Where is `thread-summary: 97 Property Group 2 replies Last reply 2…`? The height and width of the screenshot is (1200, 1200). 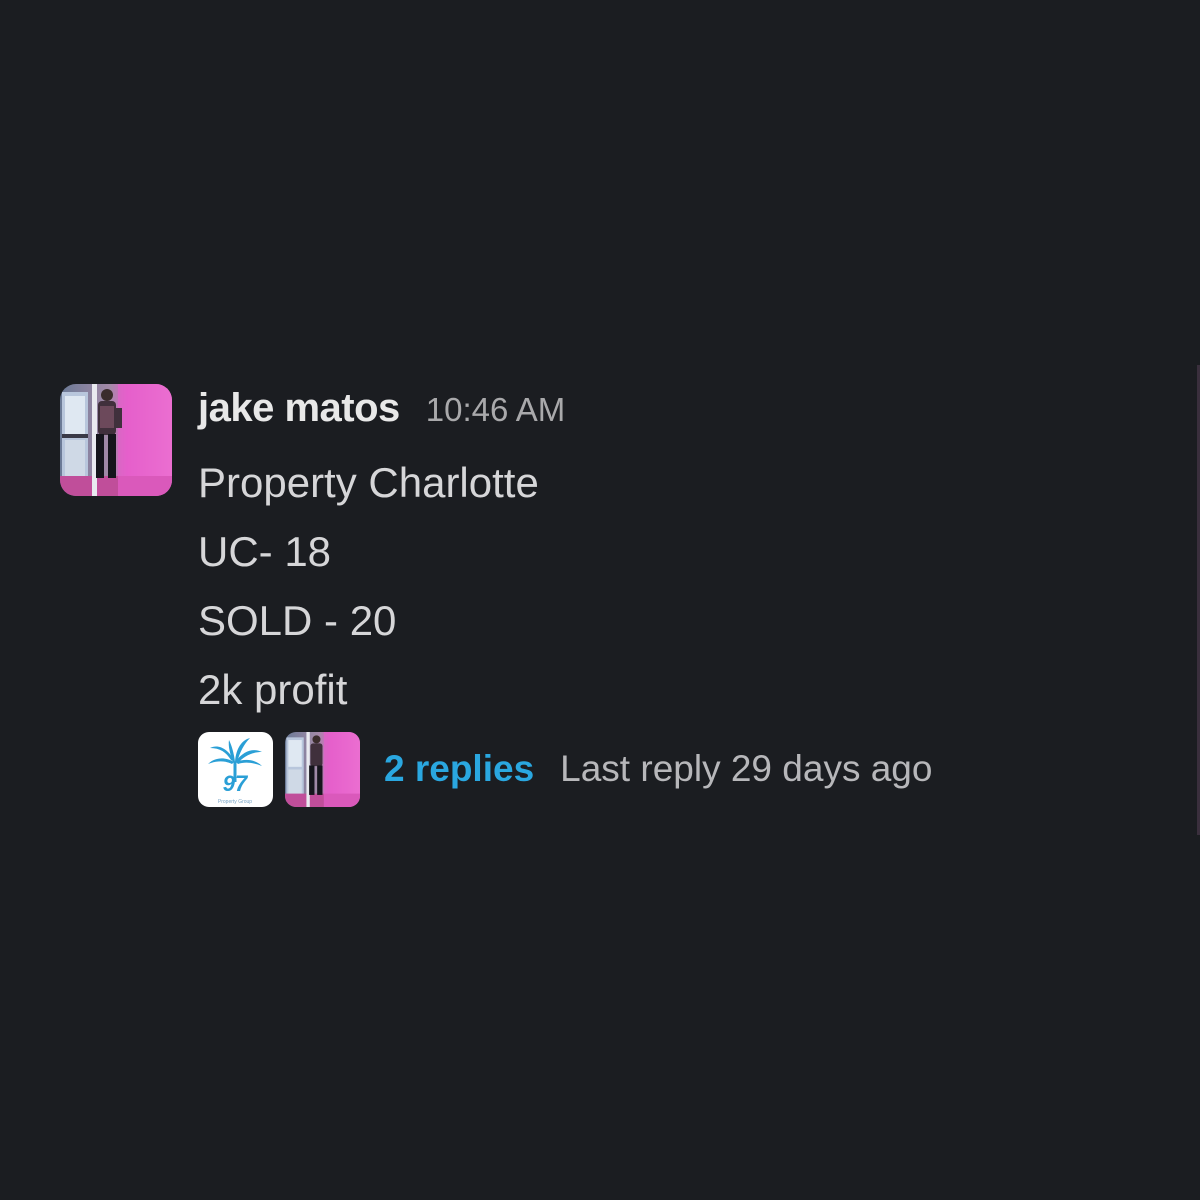
thread-summary: 97 Property Group 2 replies Last reply 2… is located at coordinates (565, 769).